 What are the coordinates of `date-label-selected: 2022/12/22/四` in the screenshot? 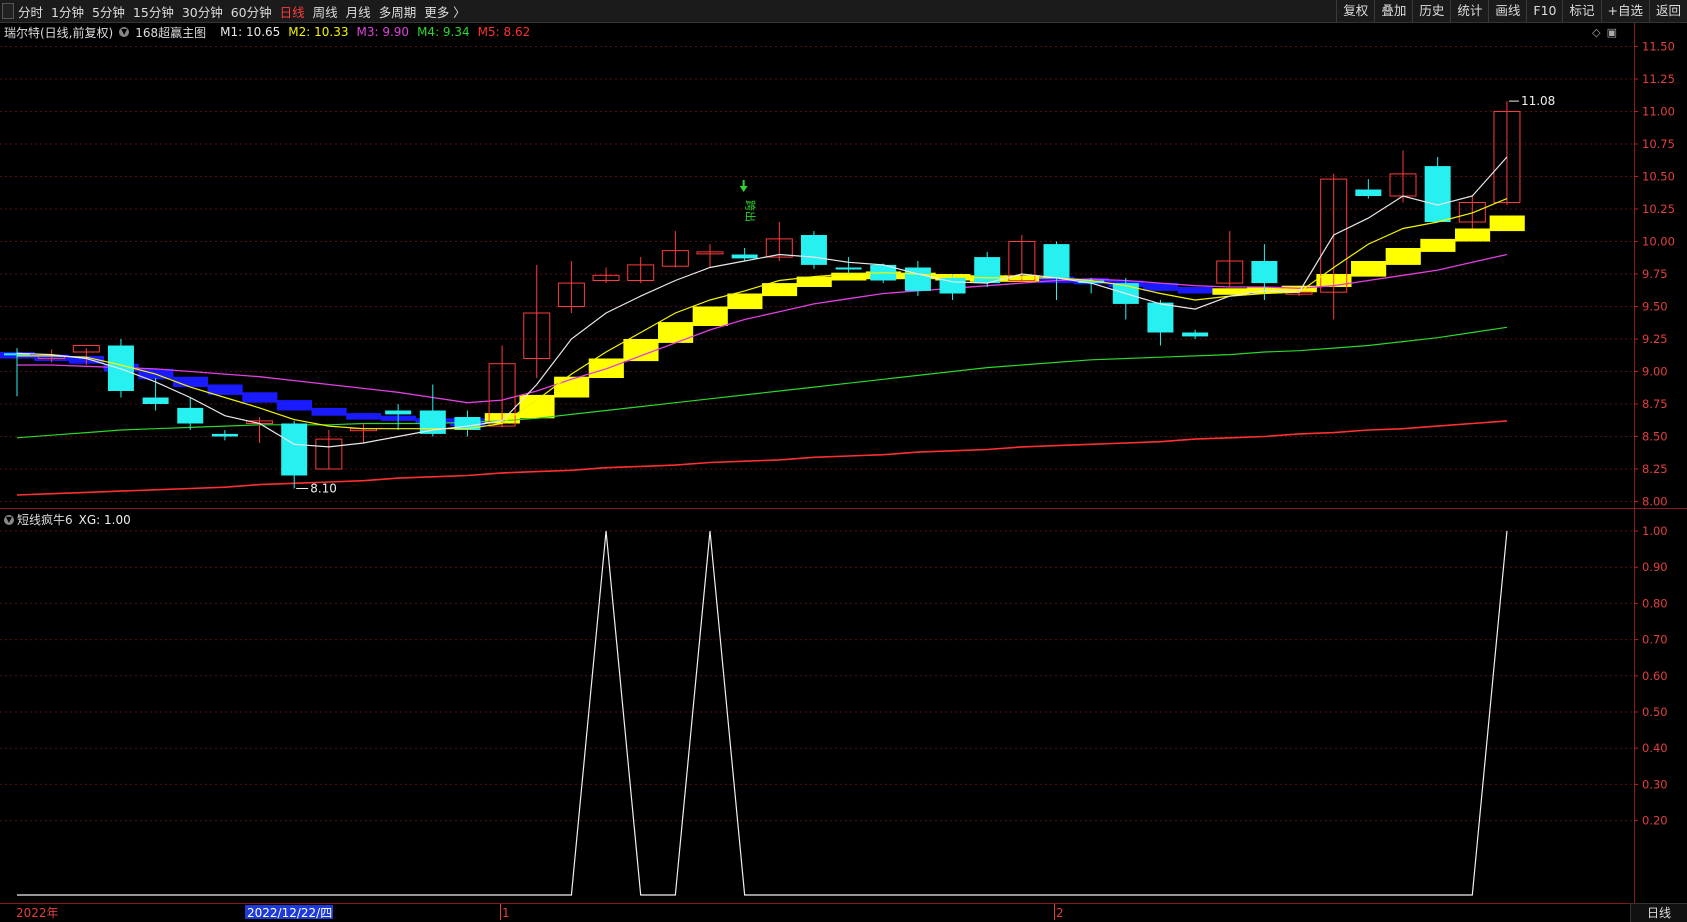 It's located at (289, 913).